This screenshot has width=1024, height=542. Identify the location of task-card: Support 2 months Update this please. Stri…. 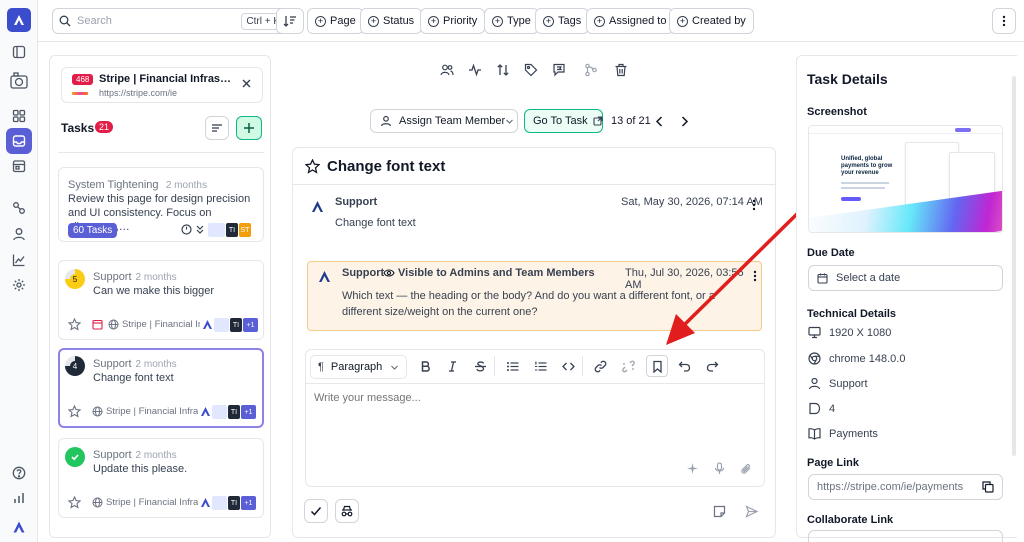
(161, 478).